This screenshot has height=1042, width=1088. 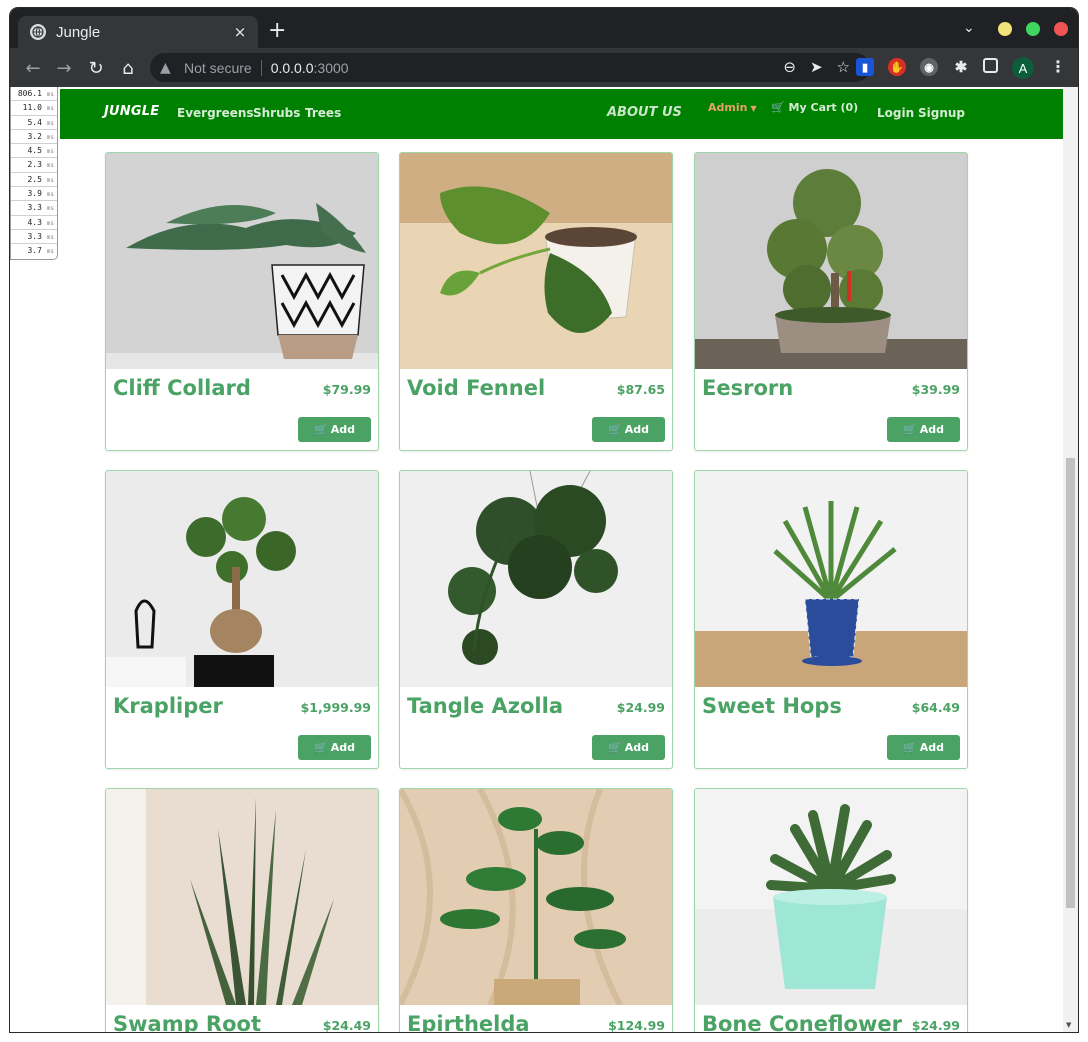 What do you see at coordinates (476, 388) in the screenshot?
I see `product-name: Void Fennel` at bounding box center [476, 388].